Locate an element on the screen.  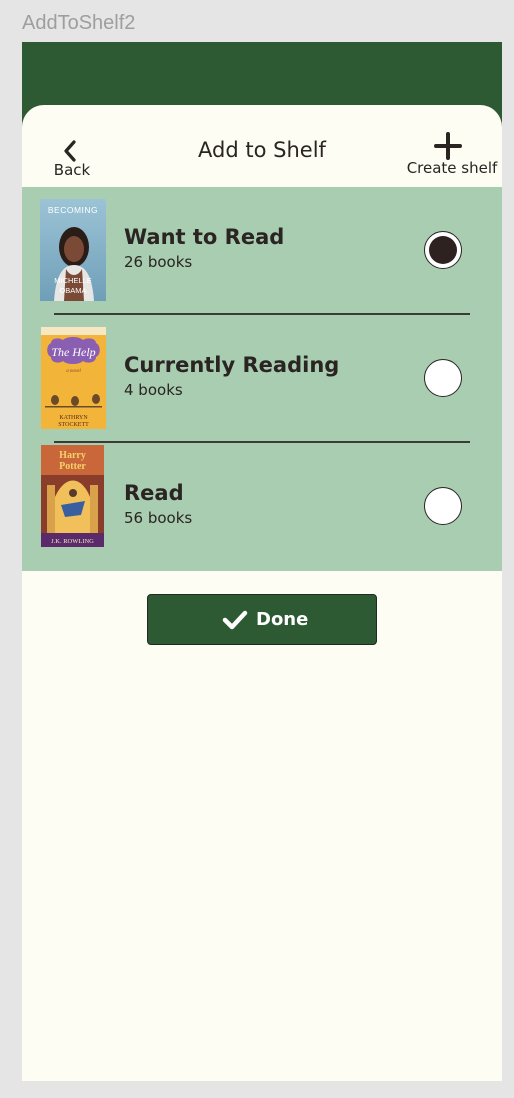
book-cover-harry-potter: Harry Potter J.K. ROWLING is located at coordinates (72, 496).